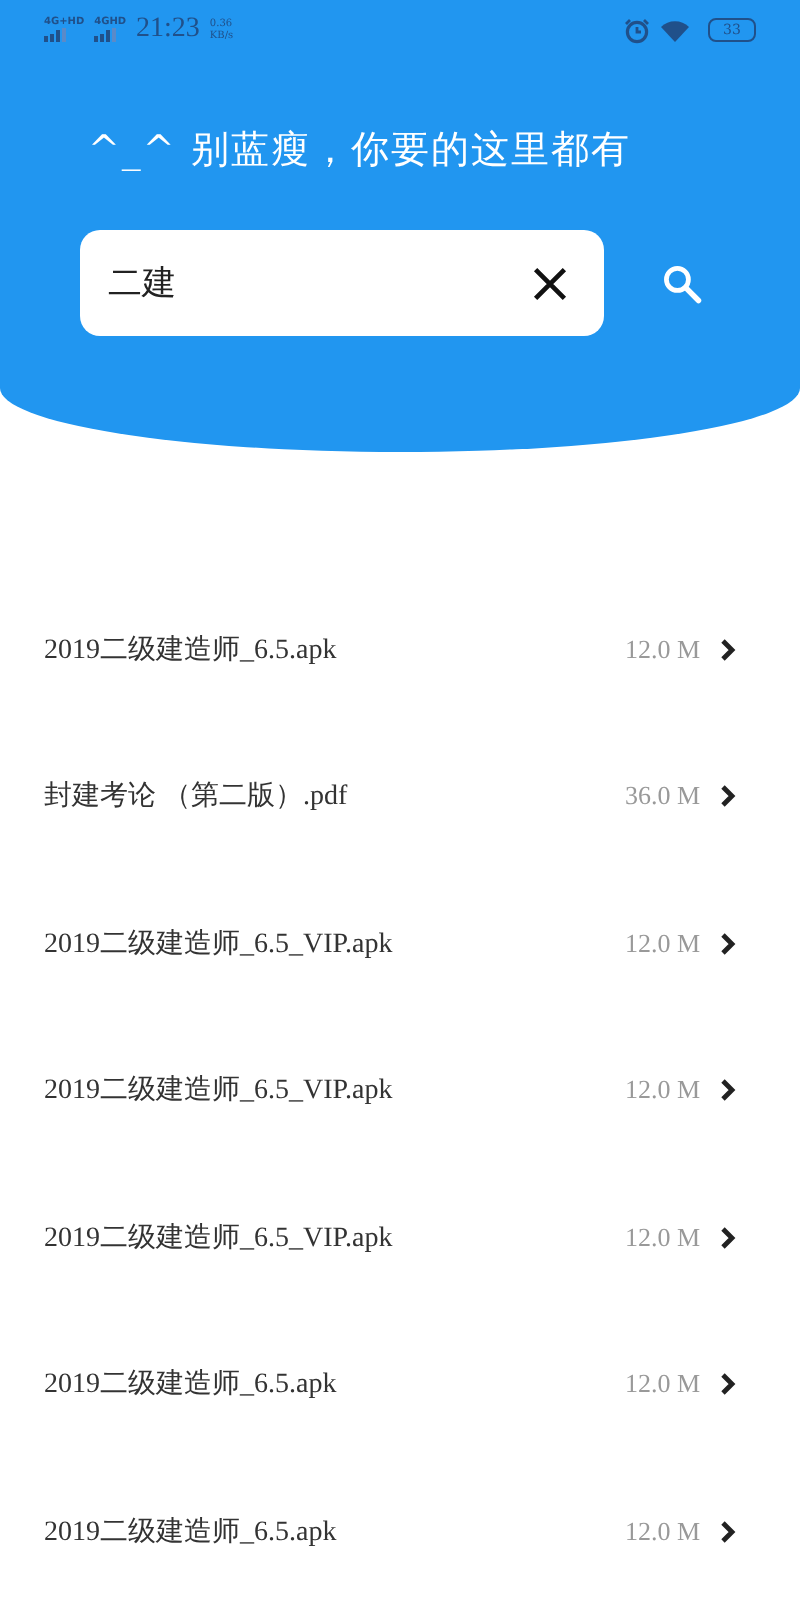 This screenshot has width=800, height=1606. I want to click on search-icon, so click(682, 283).